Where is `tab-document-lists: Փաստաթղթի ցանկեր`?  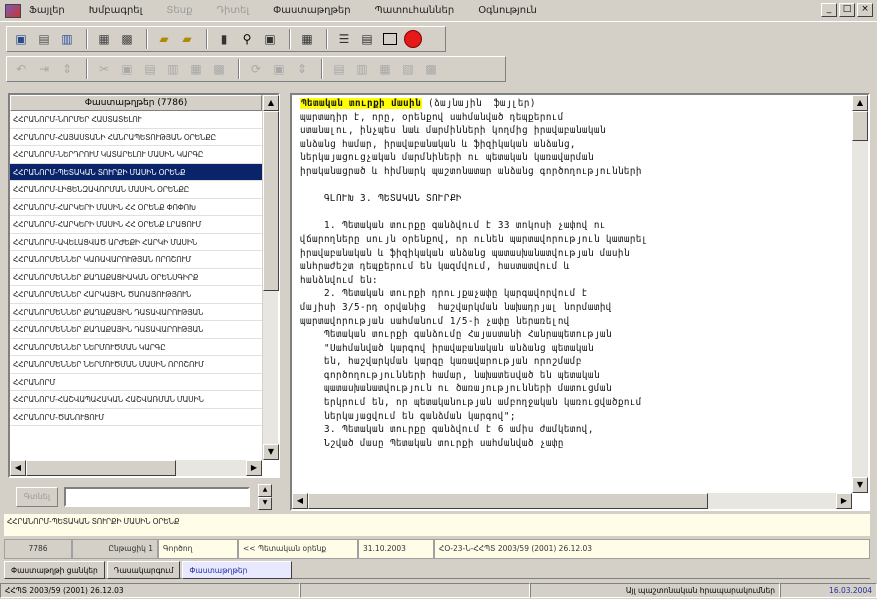
tab-document-lists: Փաստաթղթի ցանկեր is located at coordinates (54, 570).